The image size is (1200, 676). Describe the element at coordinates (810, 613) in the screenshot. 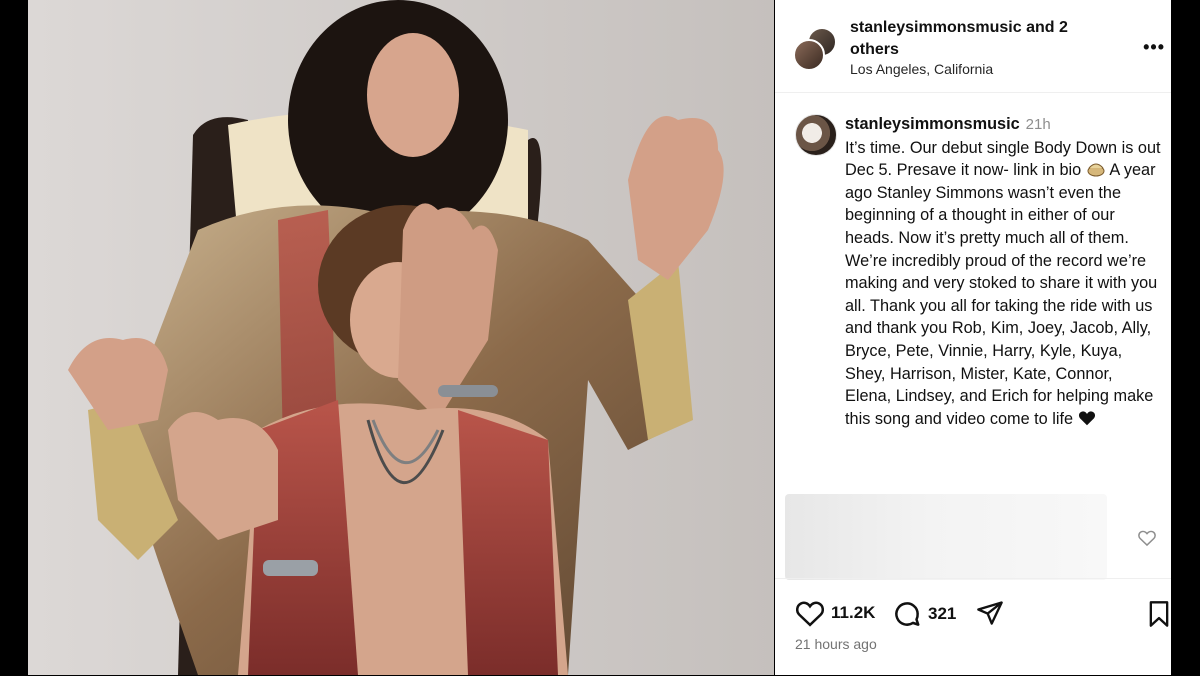

I see `heart-icon` at that location.